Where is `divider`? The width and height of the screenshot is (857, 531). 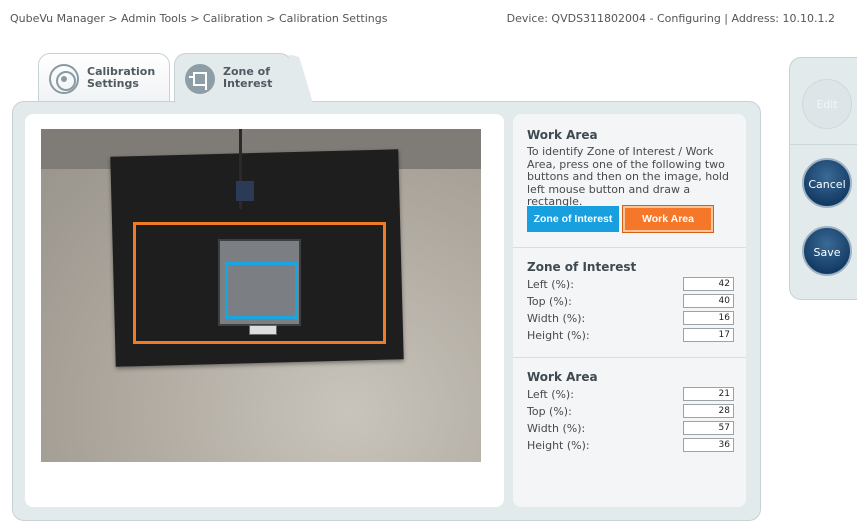 divider is located at coordinates (823, 144).